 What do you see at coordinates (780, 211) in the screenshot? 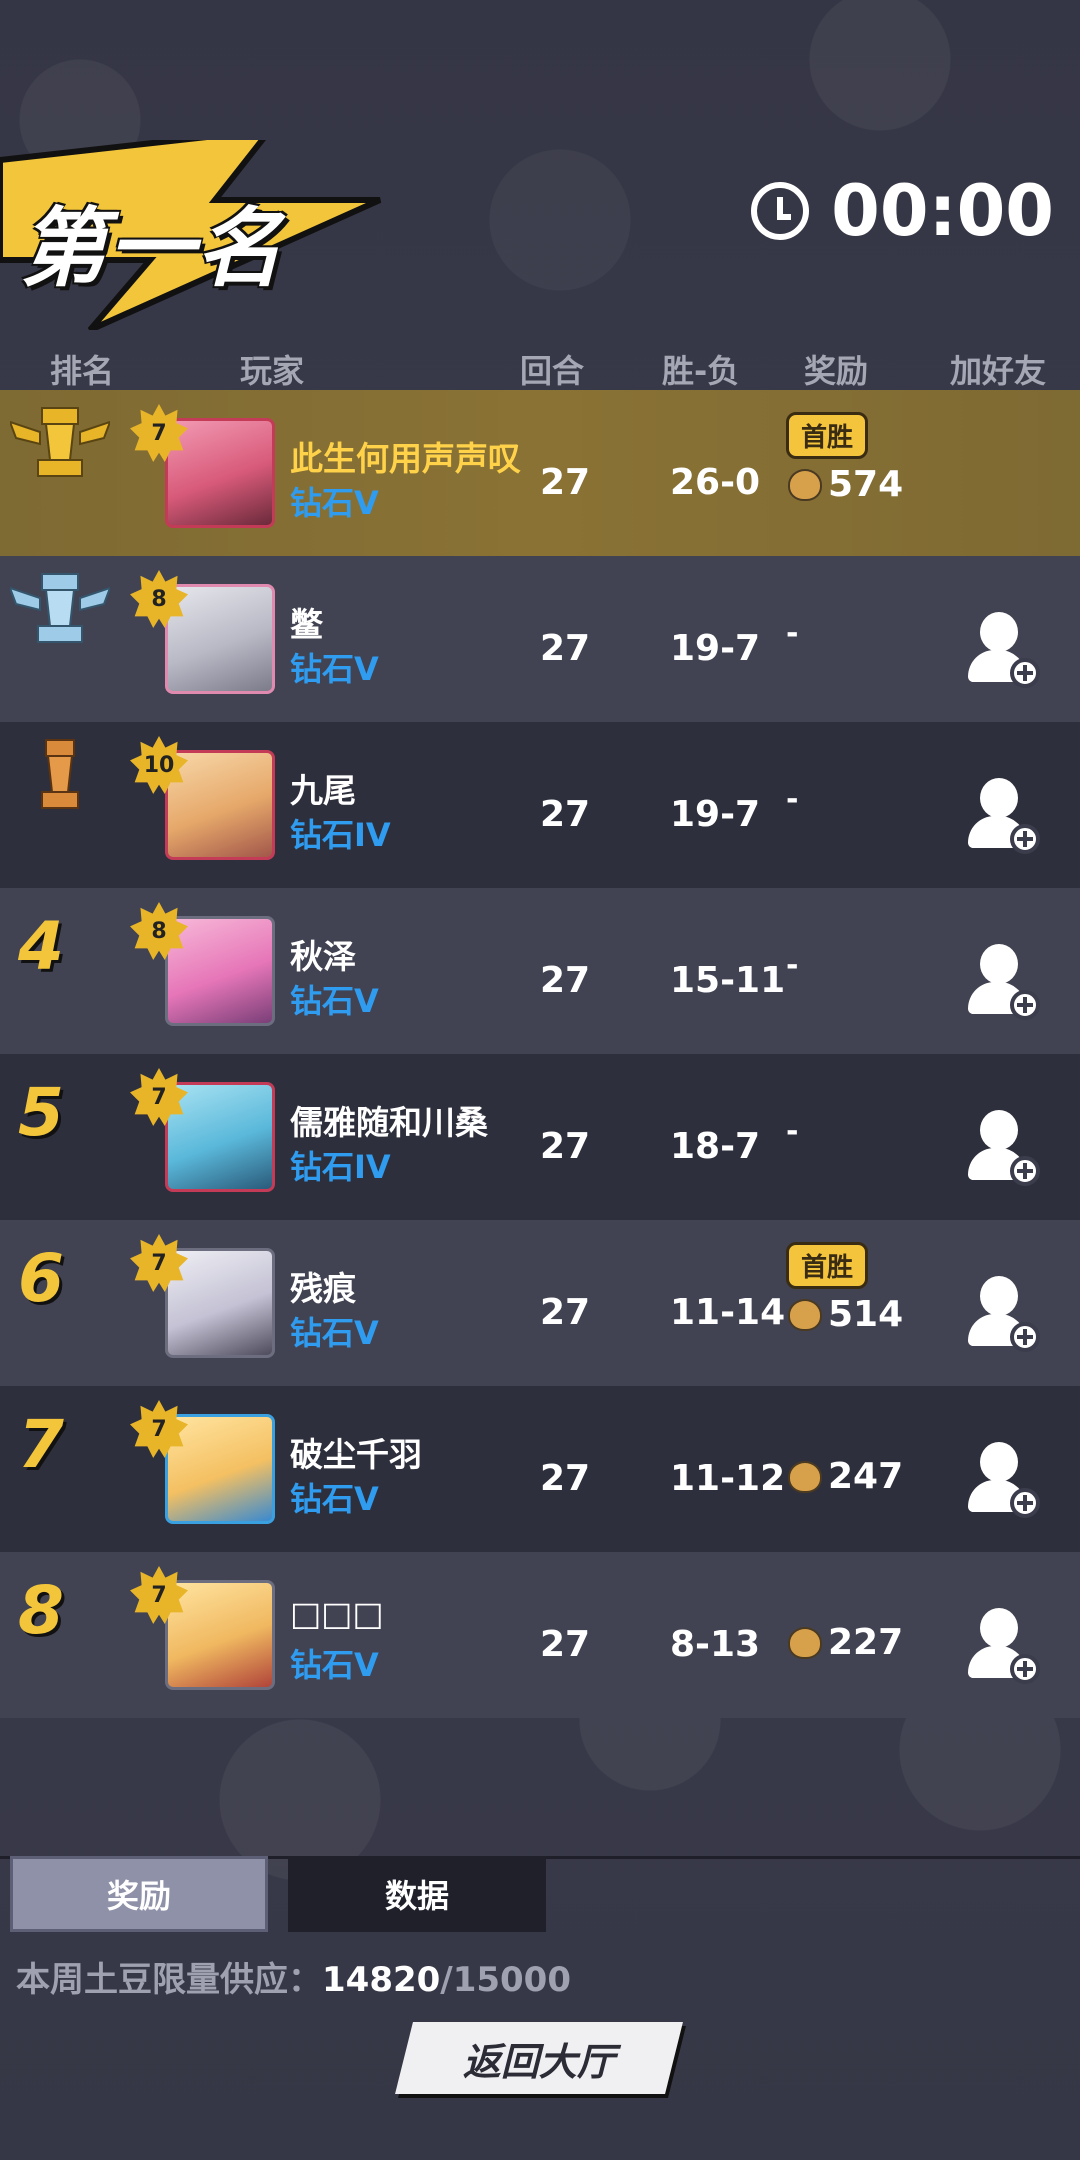
I see `clock-icon` at bounding box center [780, 211].